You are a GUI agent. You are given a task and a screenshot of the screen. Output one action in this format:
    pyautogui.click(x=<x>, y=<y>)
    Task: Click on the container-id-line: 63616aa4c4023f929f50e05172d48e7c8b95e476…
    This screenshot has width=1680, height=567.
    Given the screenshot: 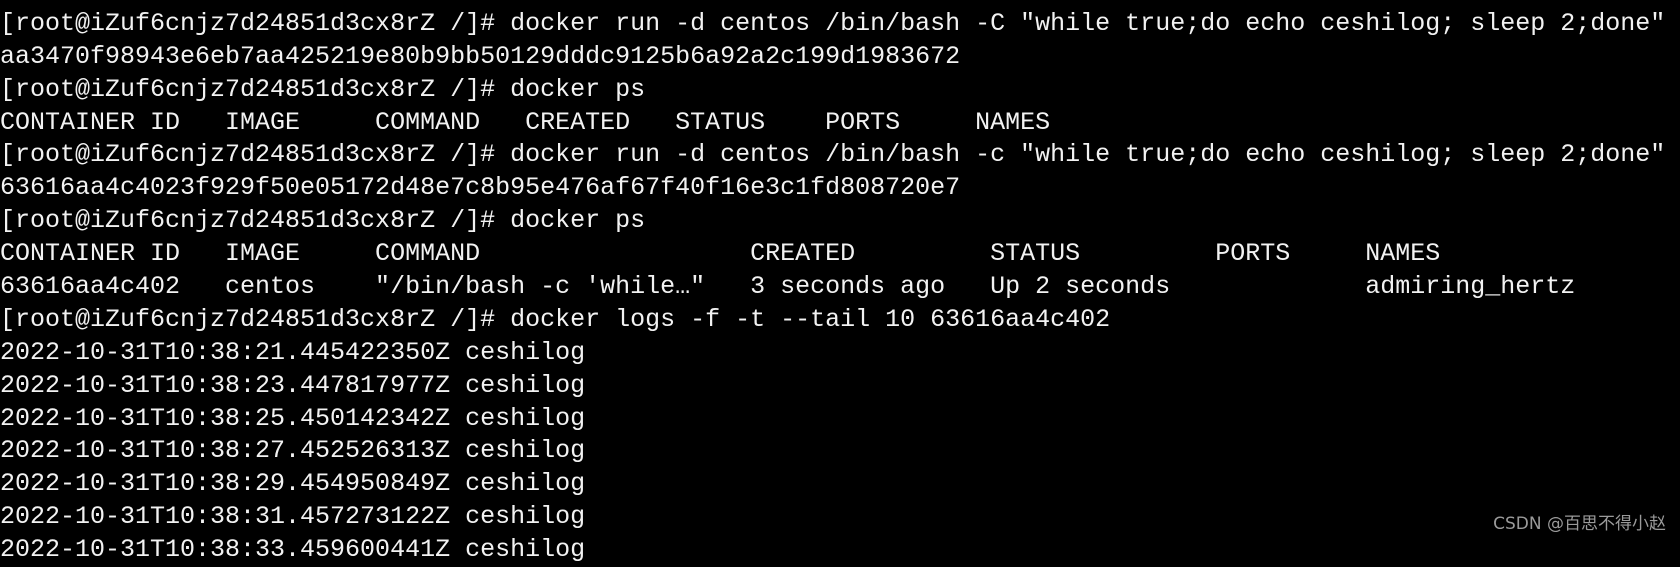 What is the action you would take?
    pyautogui.click(x=480, y=188)
    